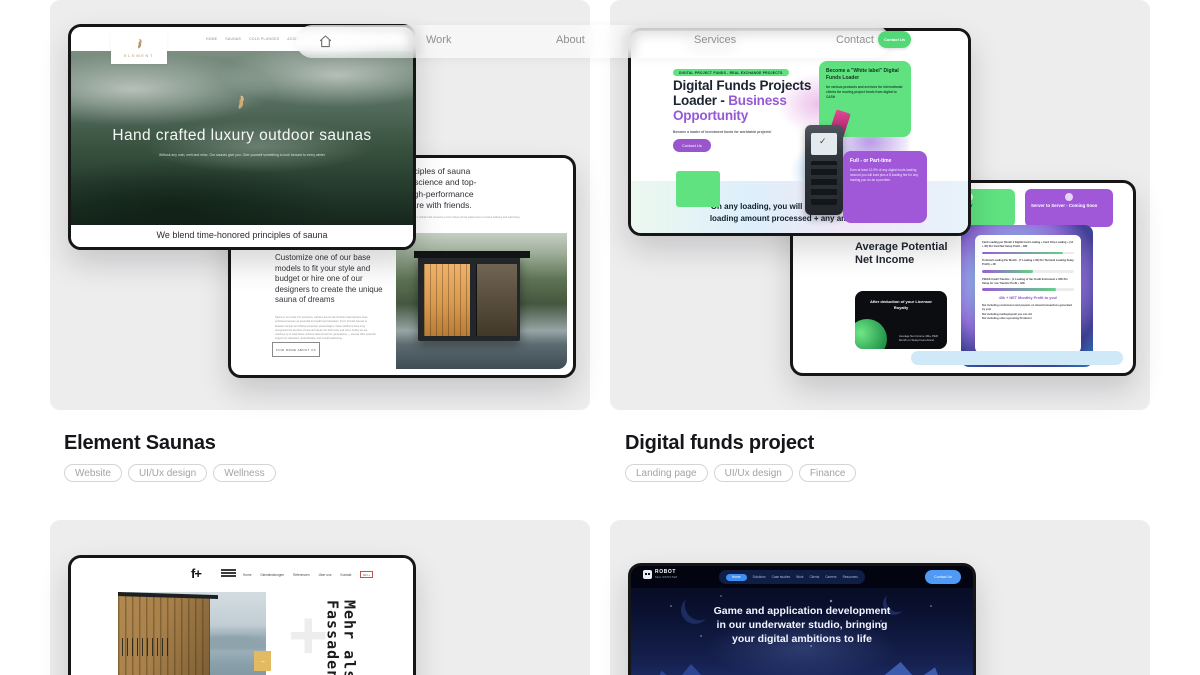  What do you see at coordinates (715, 40) in the screenshot?
I see `nav-link-services: Services` at bounding box center [715, 40].